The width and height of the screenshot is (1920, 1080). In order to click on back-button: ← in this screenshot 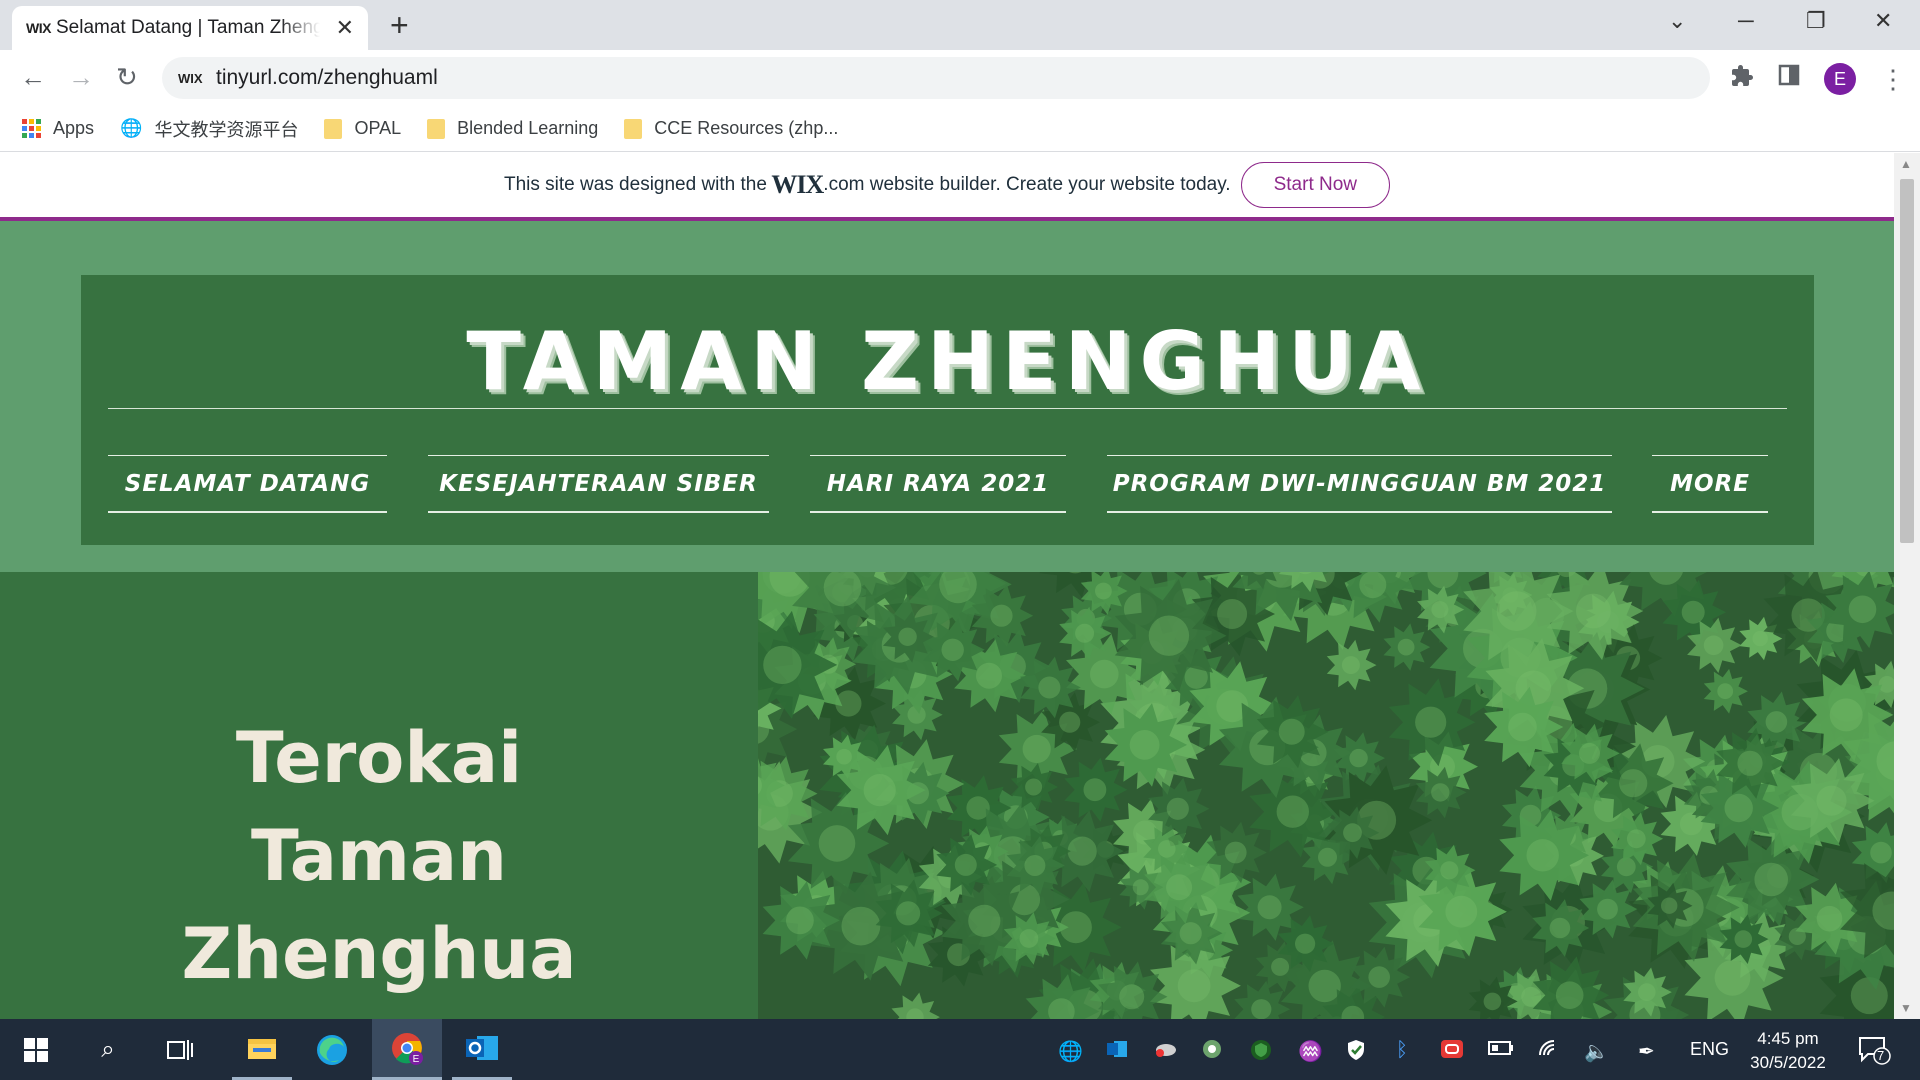, I will do `click(33, 77)`.